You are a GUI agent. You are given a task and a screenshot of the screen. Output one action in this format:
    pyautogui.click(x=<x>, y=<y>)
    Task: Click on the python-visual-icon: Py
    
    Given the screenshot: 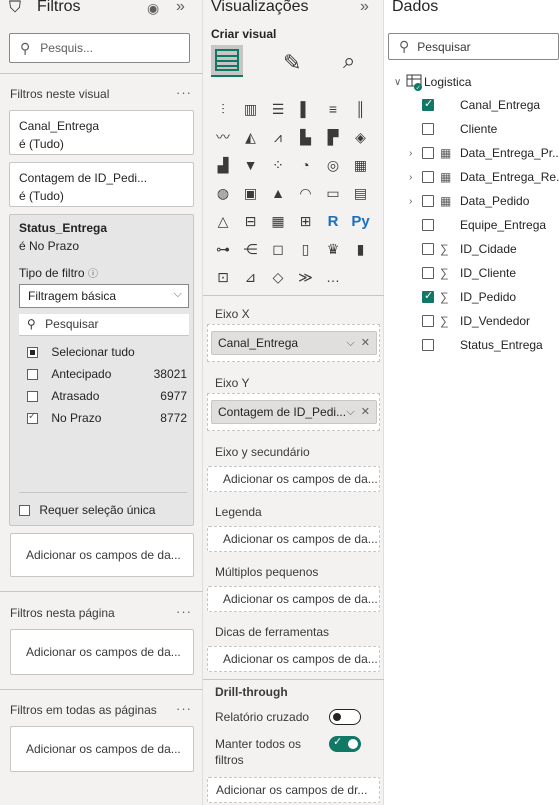 What is the action you would take?
    pyautogui.click(x=361, y=221)
    